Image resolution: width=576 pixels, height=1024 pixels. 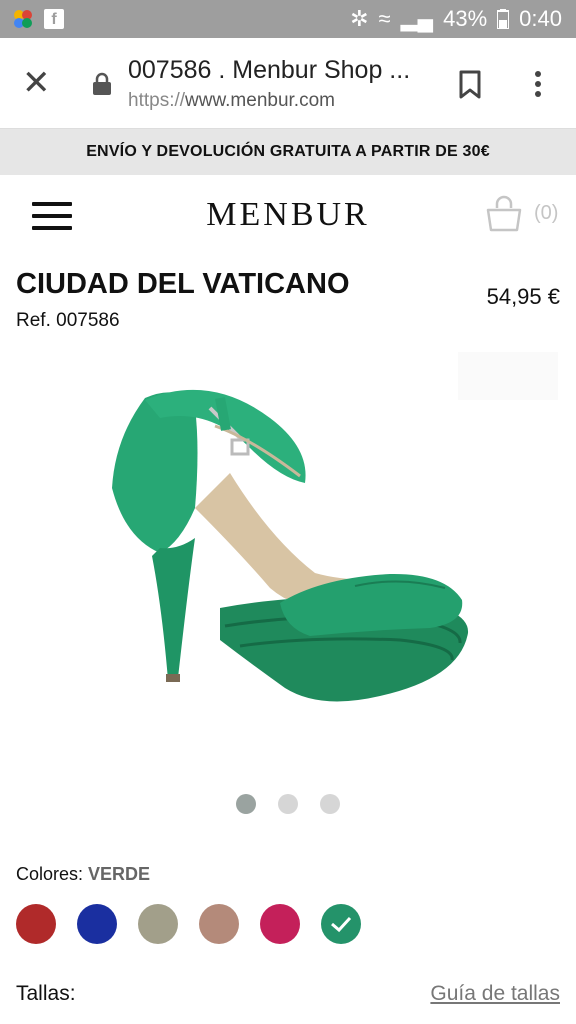 I want to click on battery-icon, so click(x=503, y=19).